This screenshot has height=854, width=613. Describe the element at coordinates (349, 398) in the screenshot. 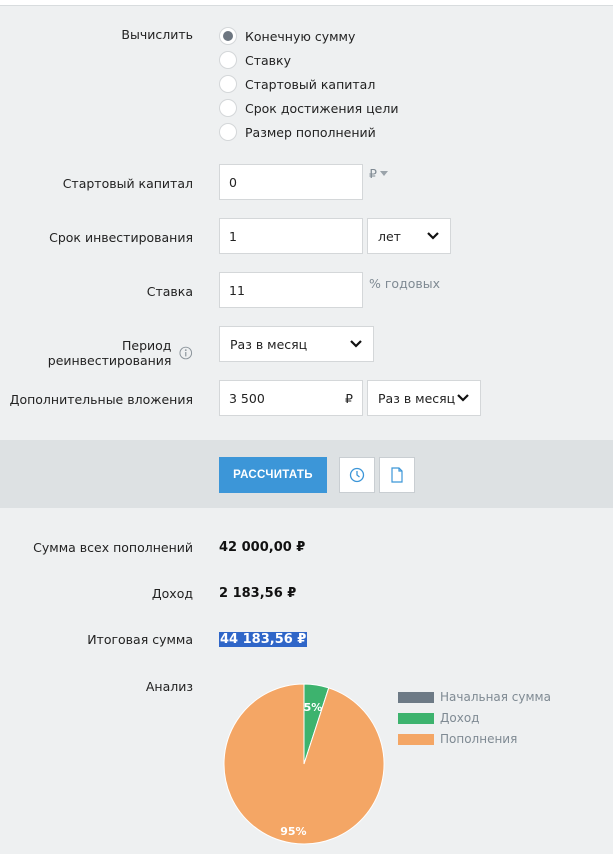

I see `extra-currency: ₽` at that location.